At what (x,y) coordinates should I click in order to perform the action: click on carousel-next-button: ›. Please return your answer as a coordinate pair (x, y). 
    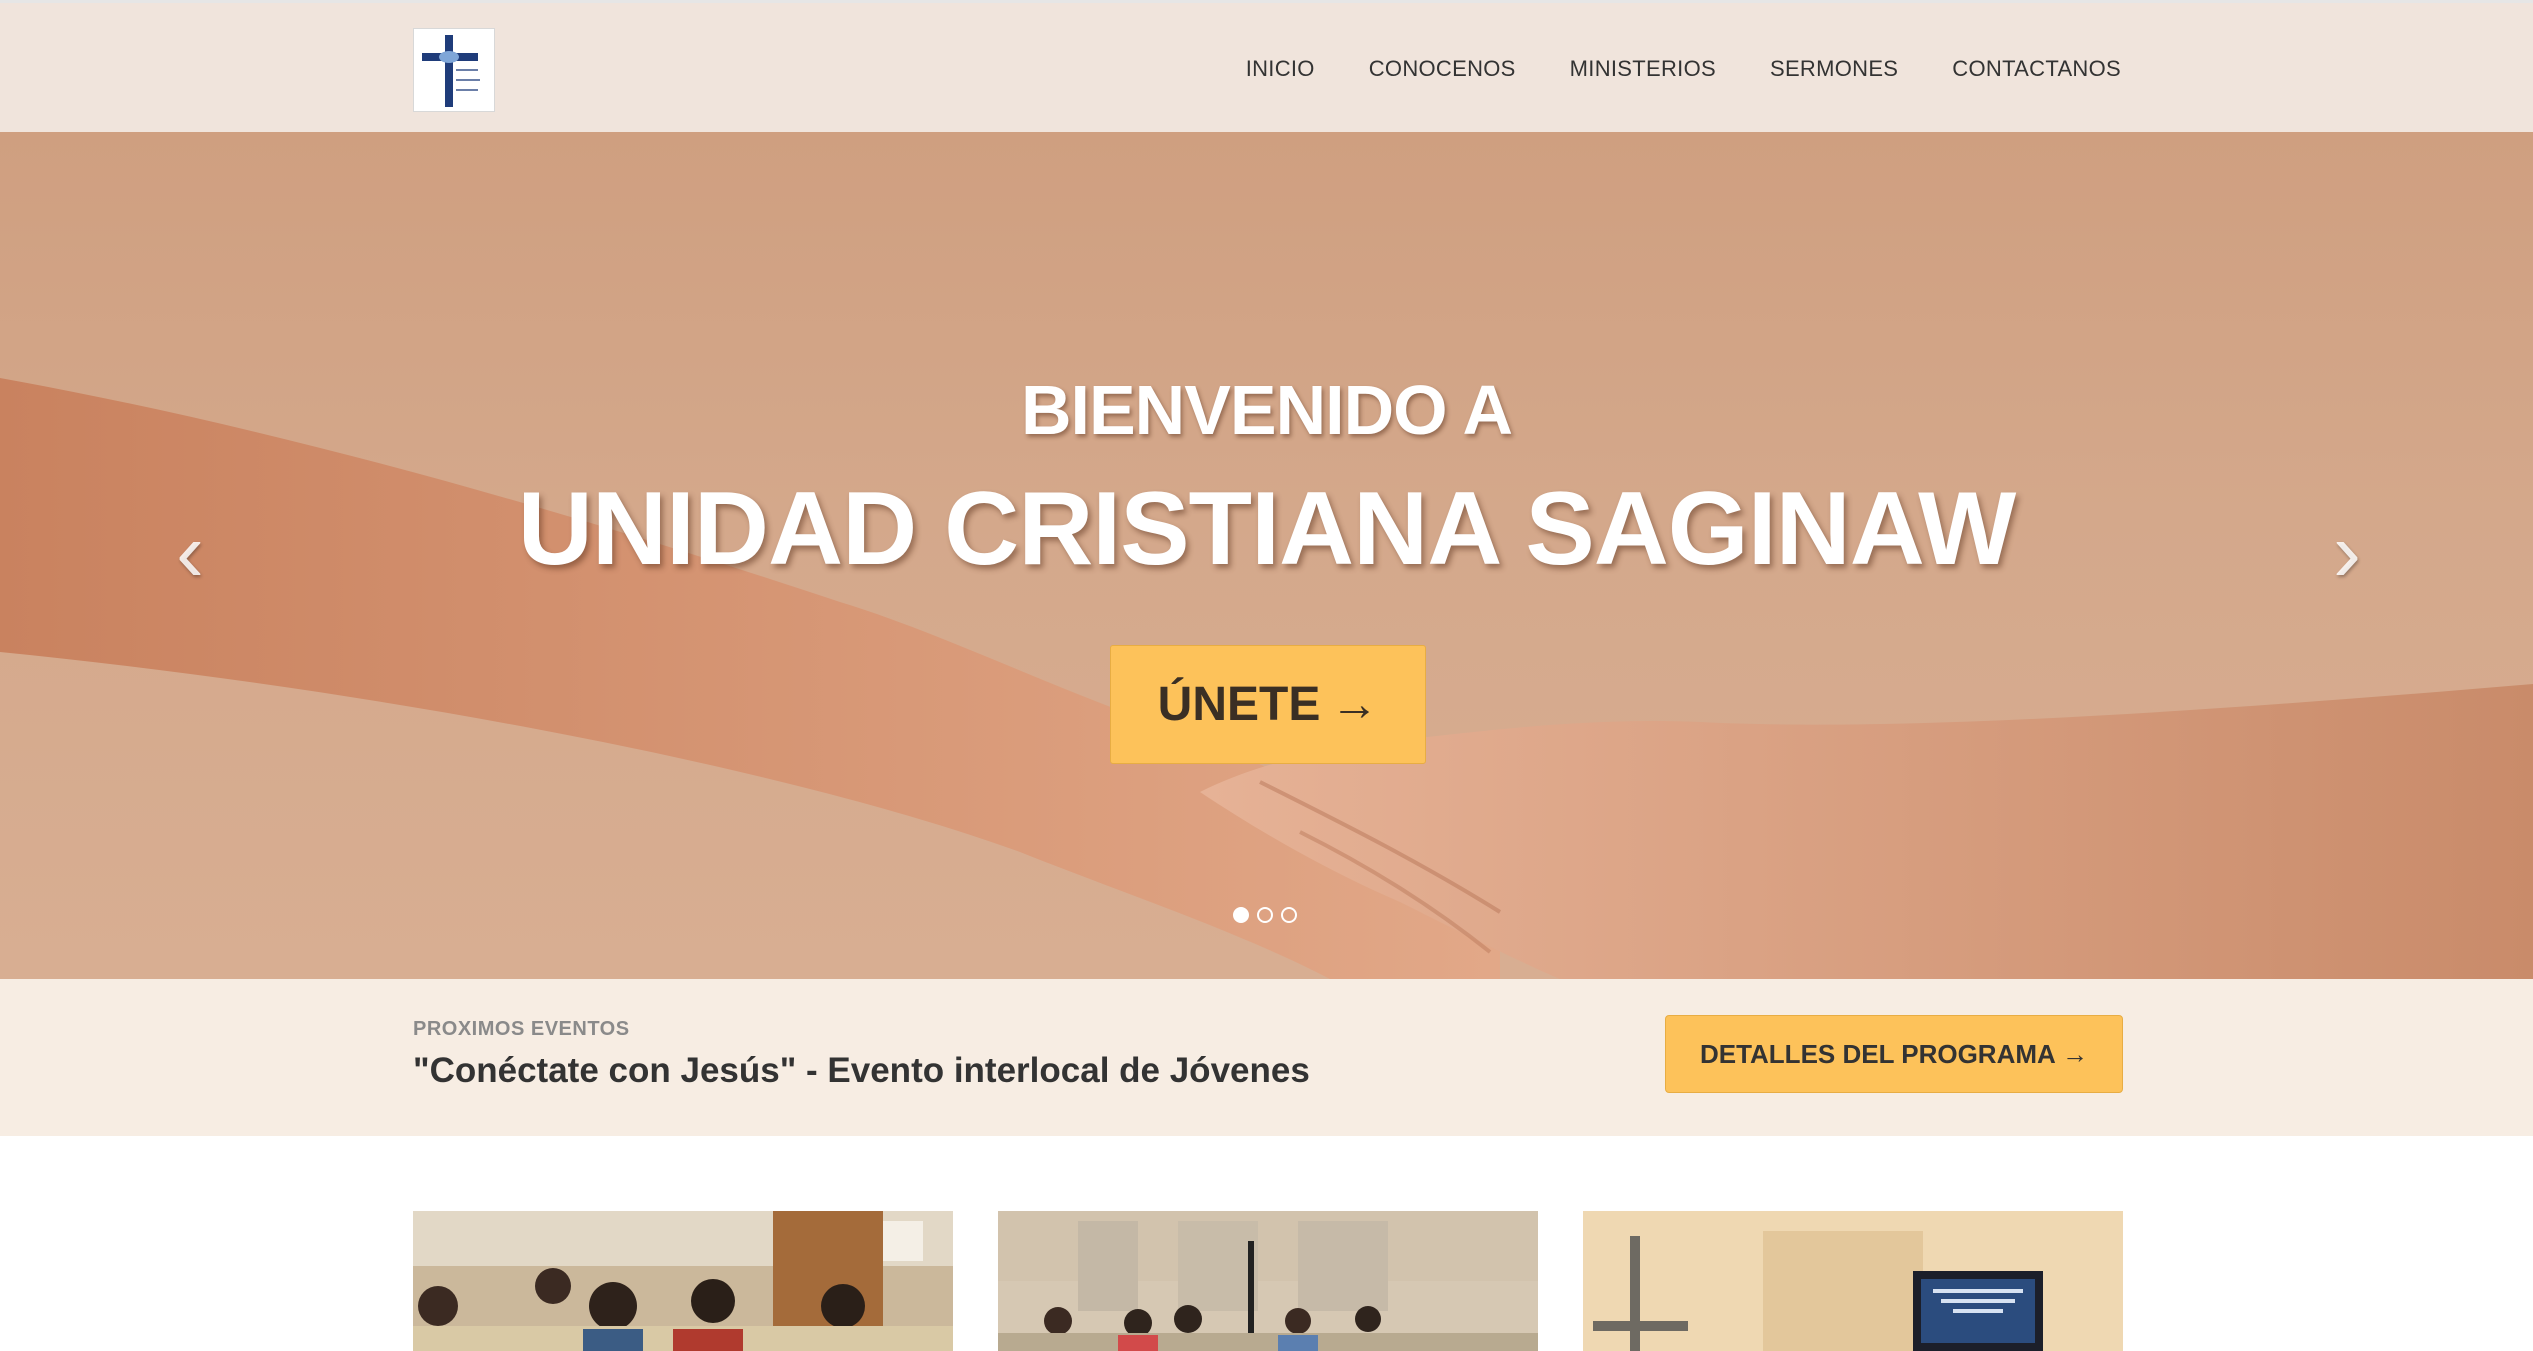
    Looking at the image, I should click on (2347, 552).